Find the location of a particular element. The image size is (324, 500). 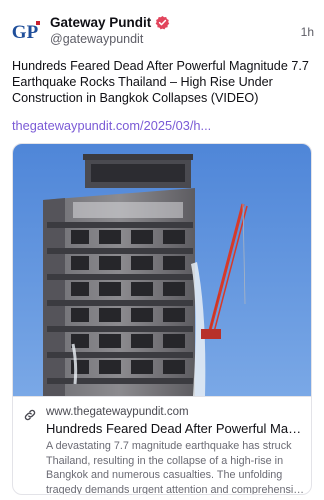

avatar: GP is located at coordinates (26, 32).